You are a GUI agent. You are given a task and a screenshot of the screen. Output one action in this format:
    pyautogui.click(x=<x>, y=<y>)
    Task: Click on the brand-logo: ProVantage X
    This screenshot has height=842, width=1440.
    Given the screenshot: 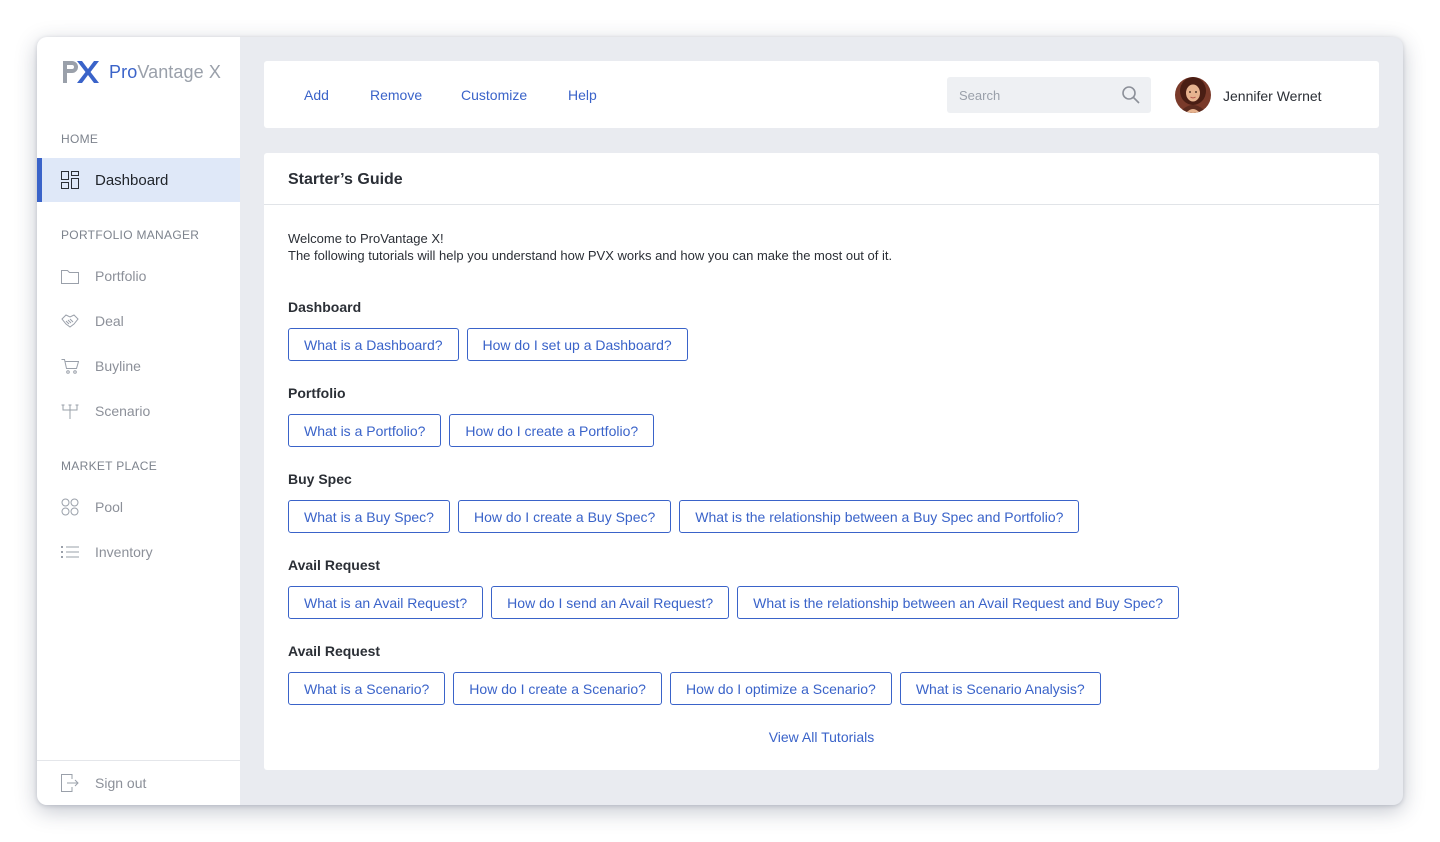 What is the action you would take?
    pyautogui.click(x=141, y=72)
    